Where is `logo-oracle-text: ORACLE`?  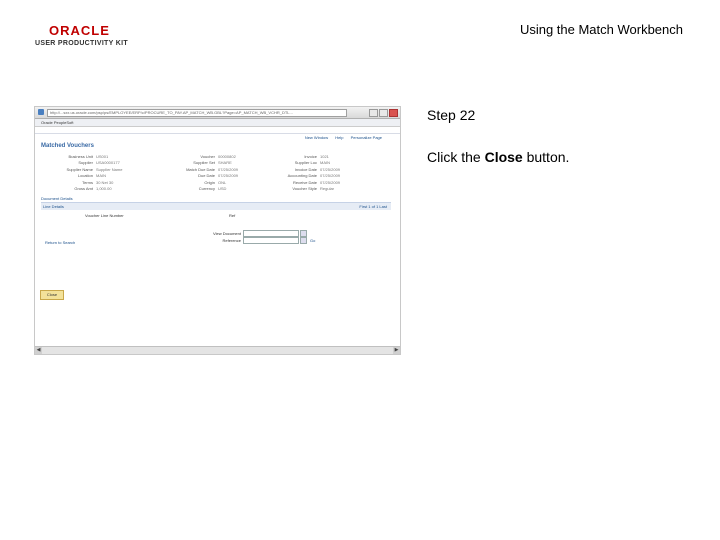
logo-oracle-text: ORACLE is located at coordinates (79, 30).